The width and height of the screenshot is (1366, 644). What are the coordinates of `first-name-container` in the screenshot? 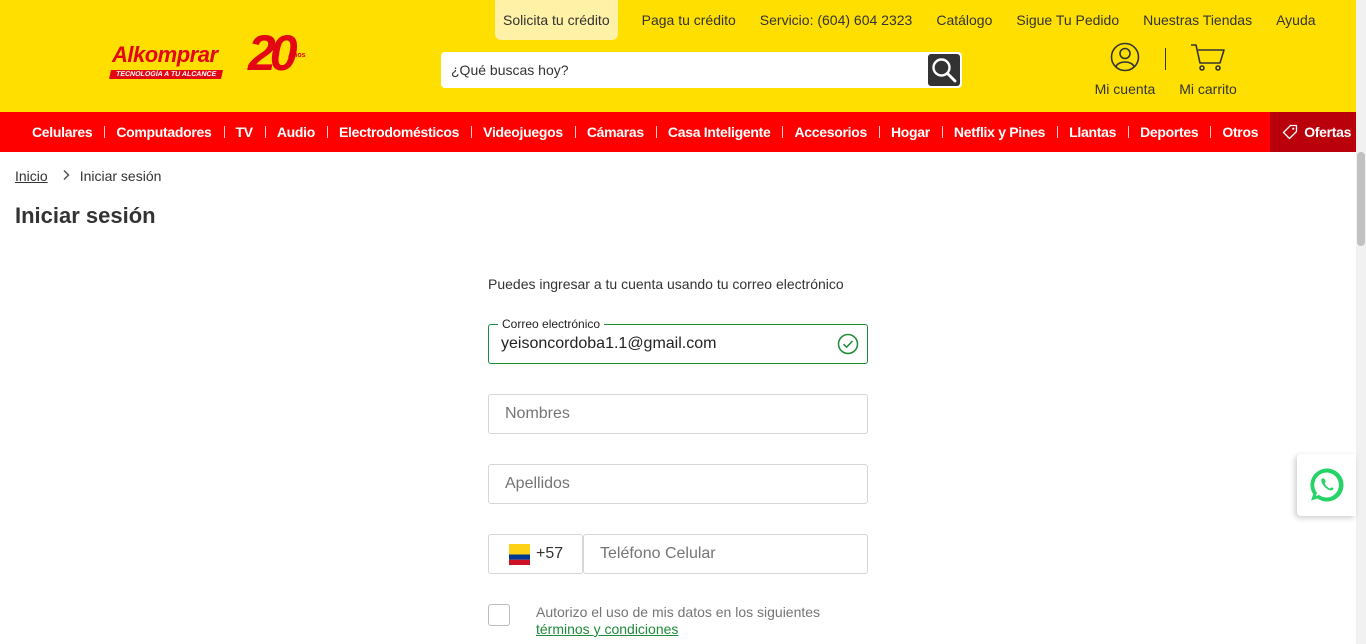 It's located at (678, 414).